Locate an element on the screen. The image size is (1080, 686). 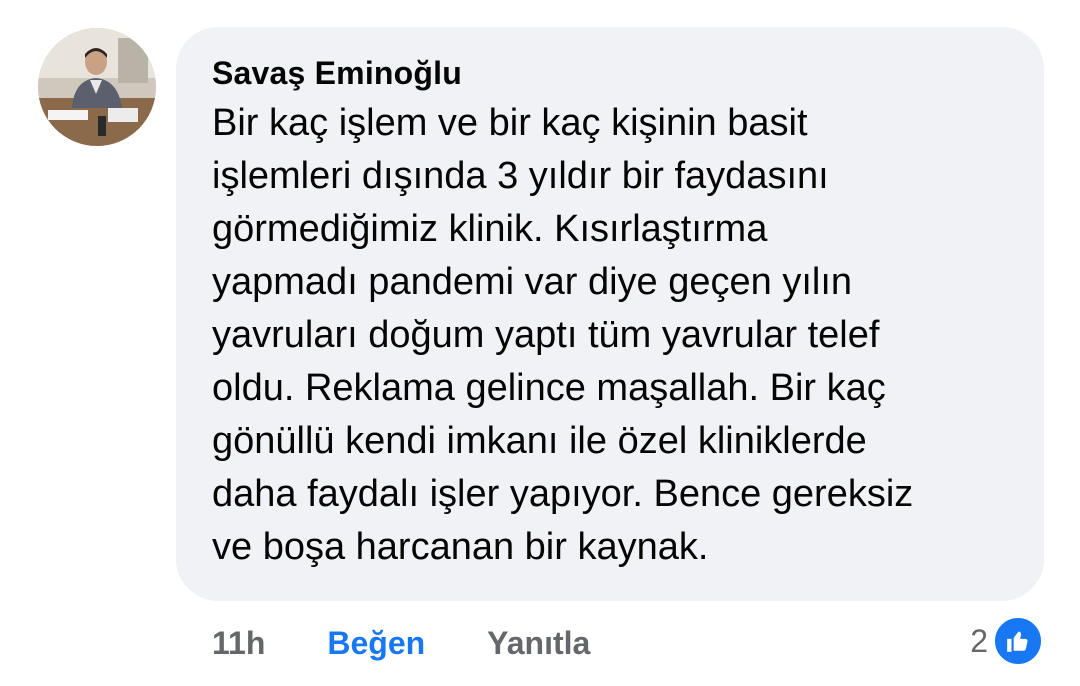
comment-author: Savaş Eminoğlu is located at coordinates (610, 73).